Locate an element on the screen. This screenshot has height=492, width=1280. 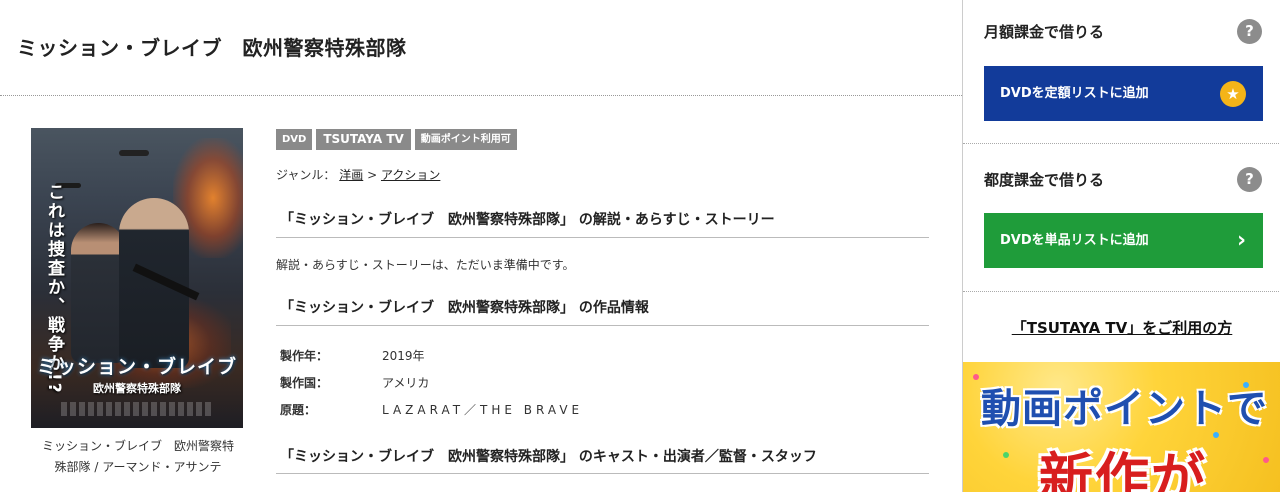
info-value: 2019年 is located at coordinates (403, 356).